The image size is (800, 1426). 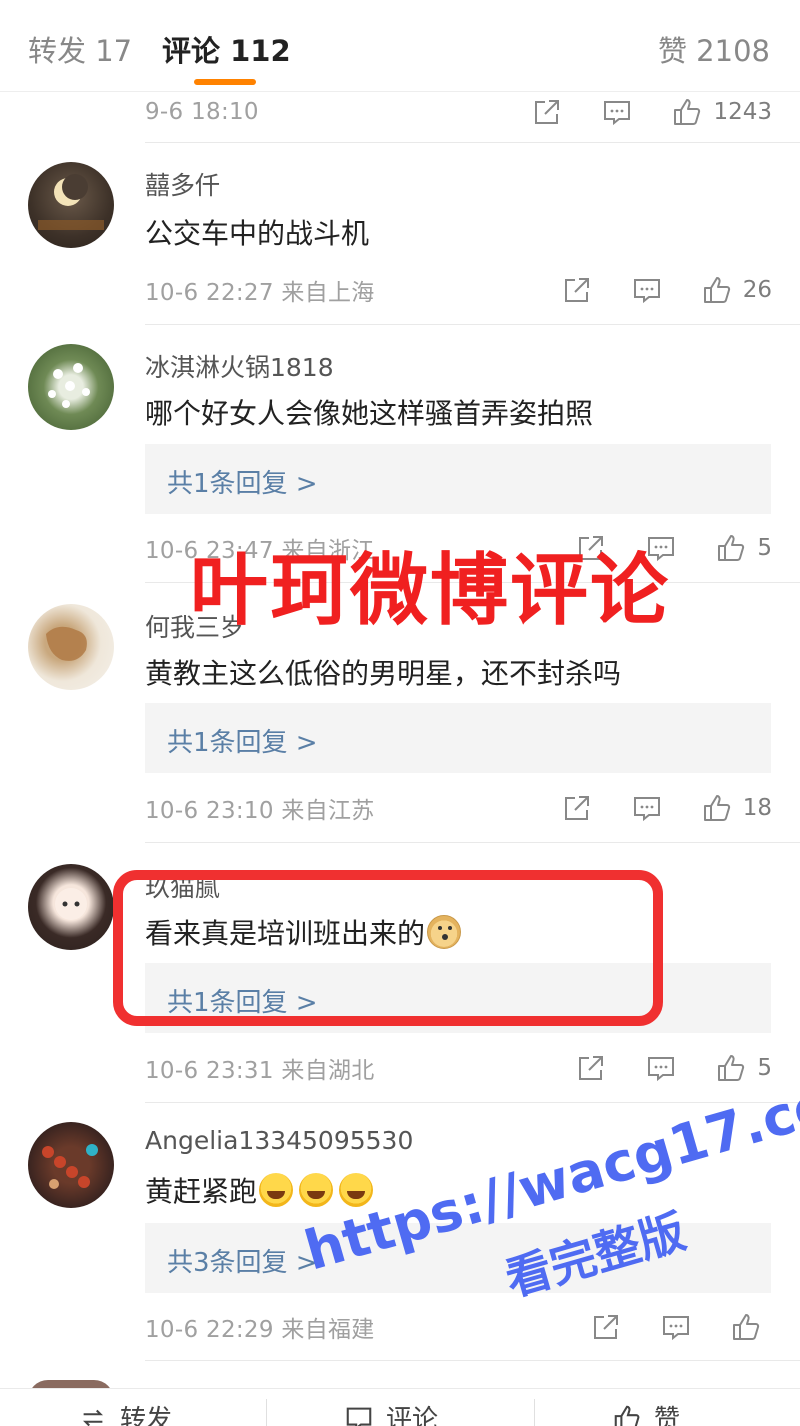 I want to click on map-avatar-image, so click(x=66, y=643).